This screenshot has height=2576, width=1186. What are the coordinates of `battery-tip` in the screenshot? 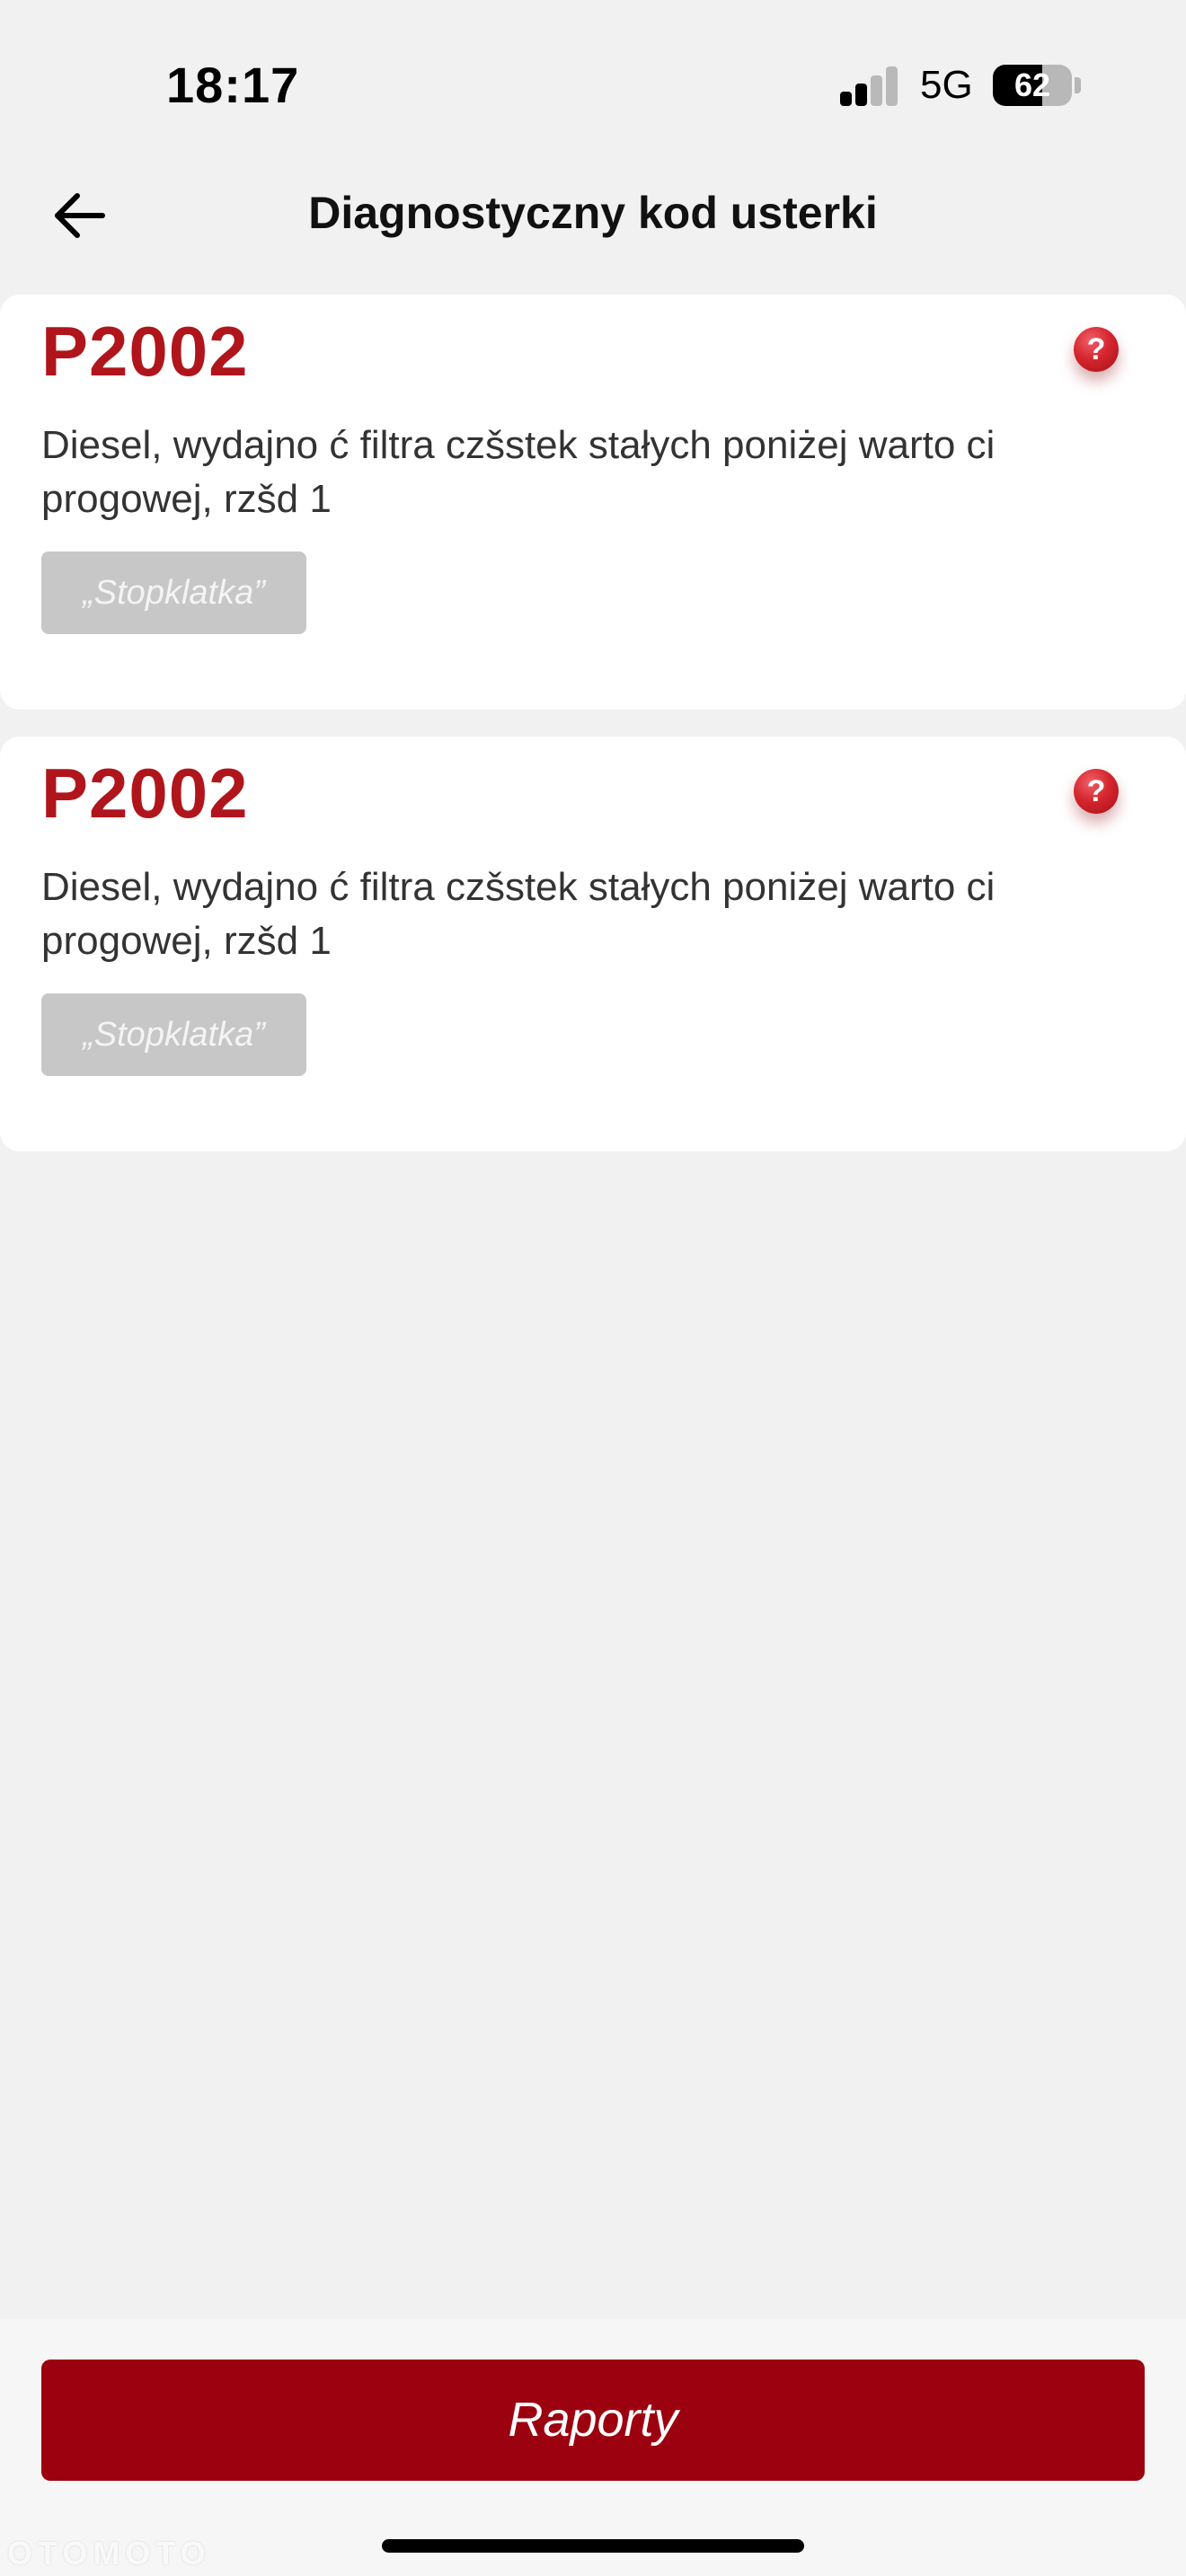 It's located at (1078, 85).